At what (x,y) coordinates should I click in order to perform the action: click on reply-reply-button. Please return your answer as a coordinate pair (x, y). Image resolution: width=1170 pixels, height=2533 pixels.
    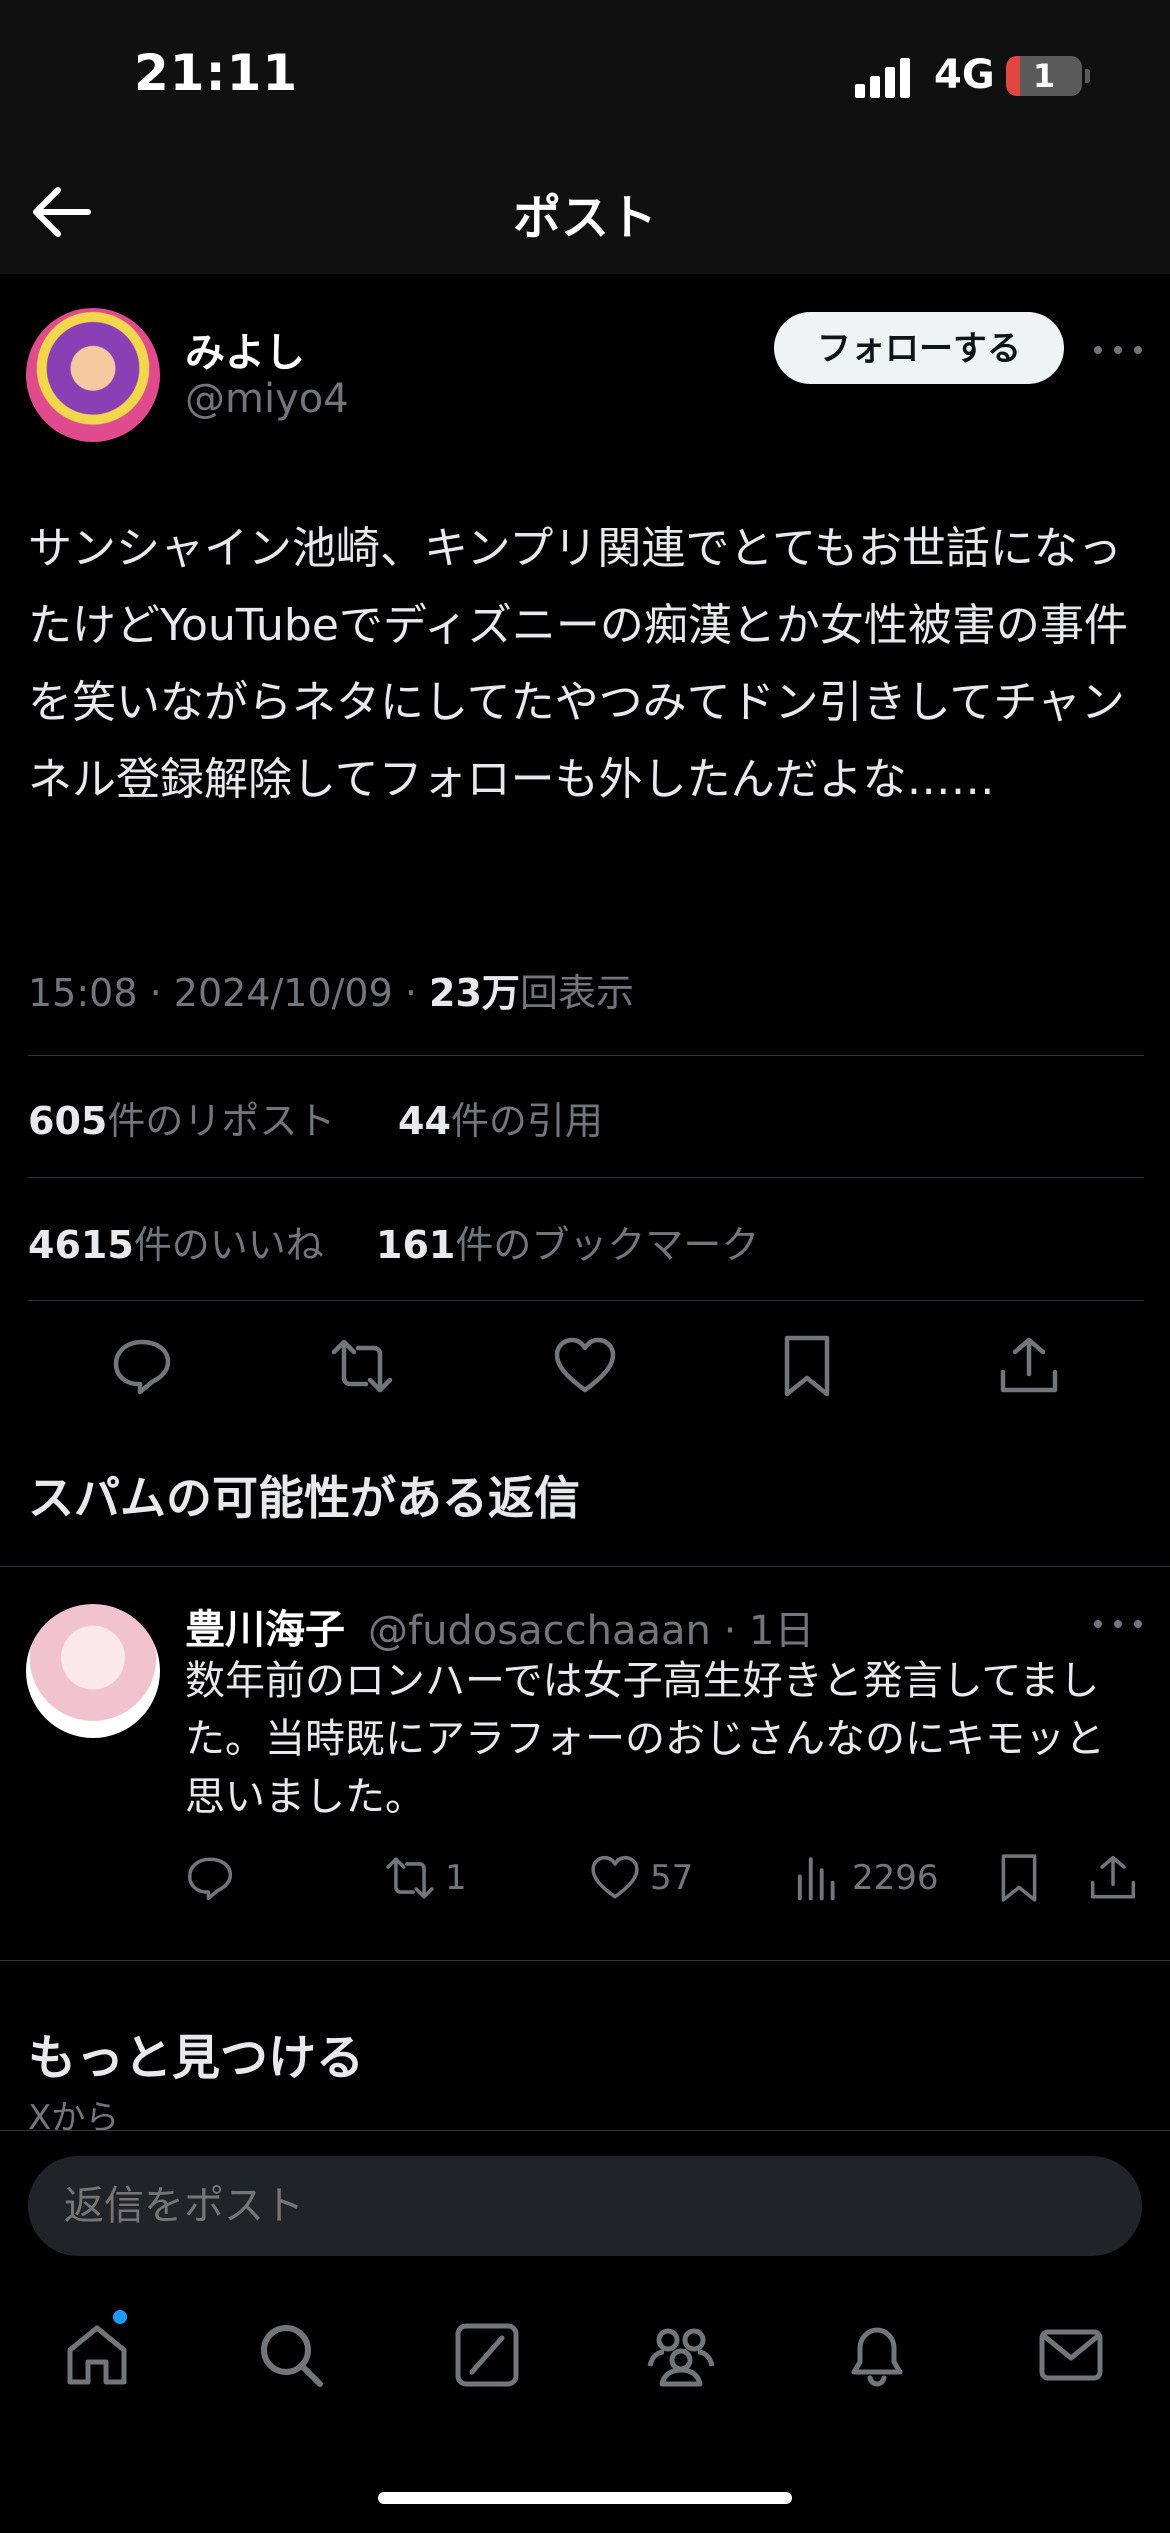
    Looking at the image, I should click on (210, 1878).